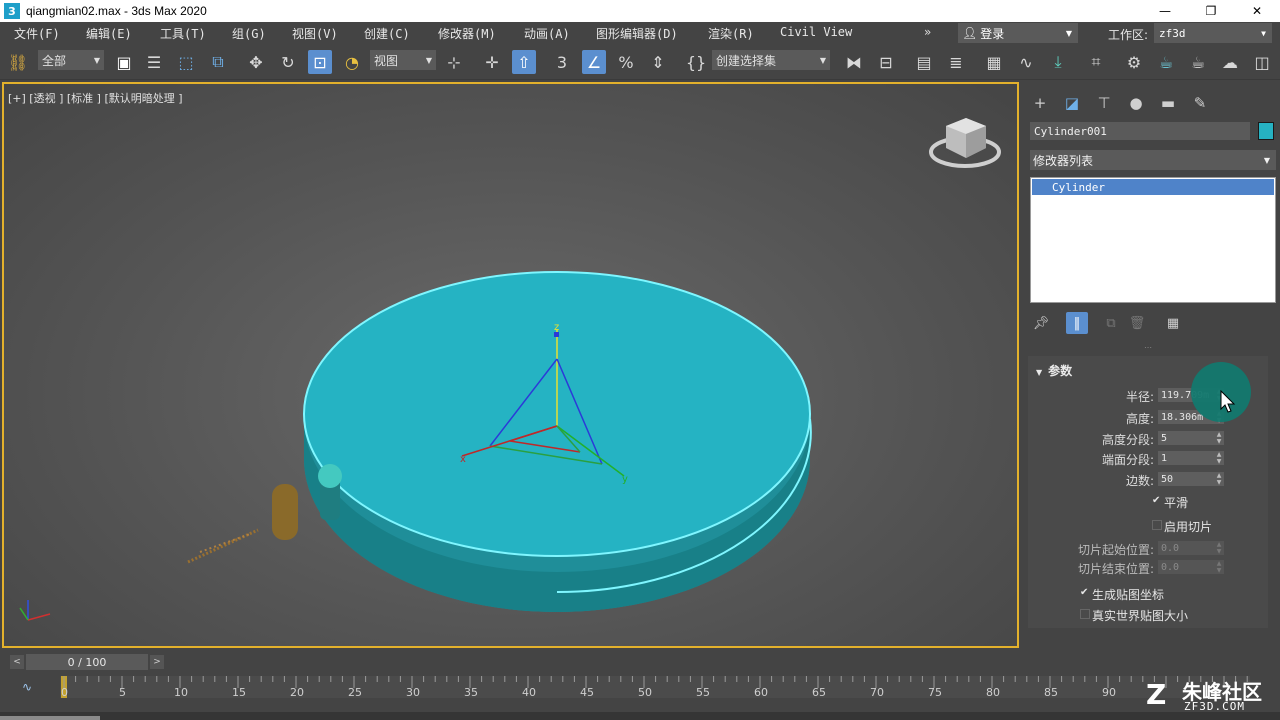  I want to click on menu-tools: 工具(T), so click(183, 33).